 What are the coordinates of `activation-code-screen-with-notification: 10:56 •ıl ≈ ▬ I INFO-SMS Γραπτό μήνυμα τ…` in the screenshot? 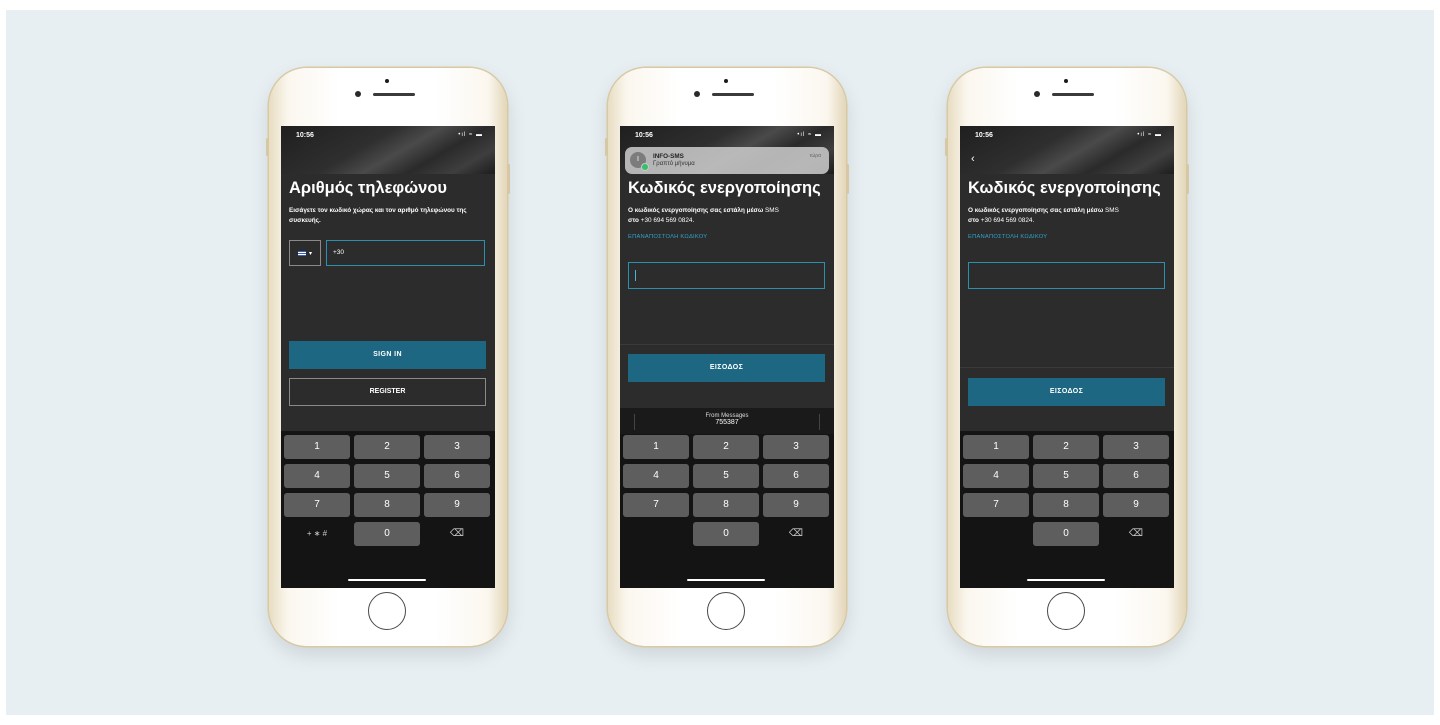 It's located at (727, 357).